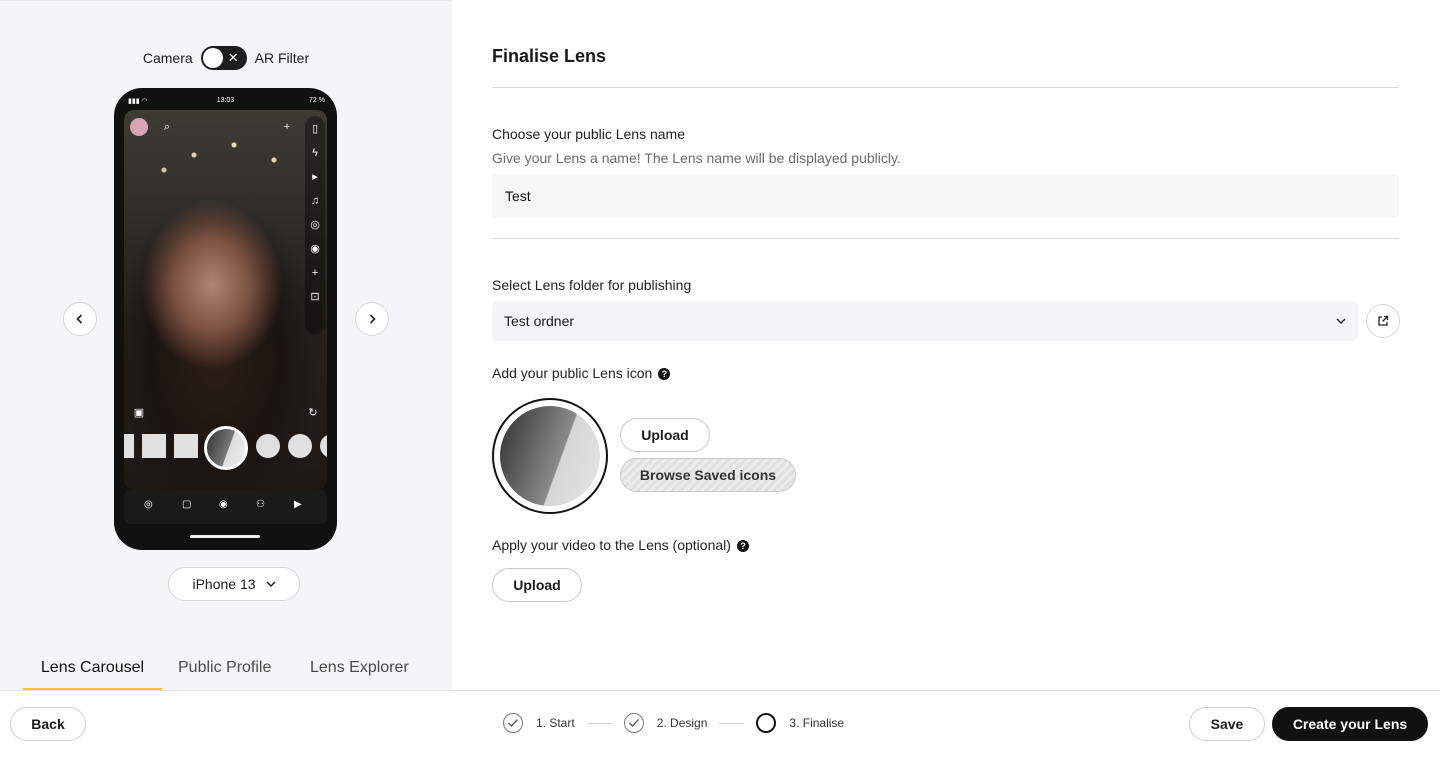 Image resolution: width=1440 pixels, height=766 pixels. I want to click on create-lens-button: Create your Lens, so click(1350, 724).